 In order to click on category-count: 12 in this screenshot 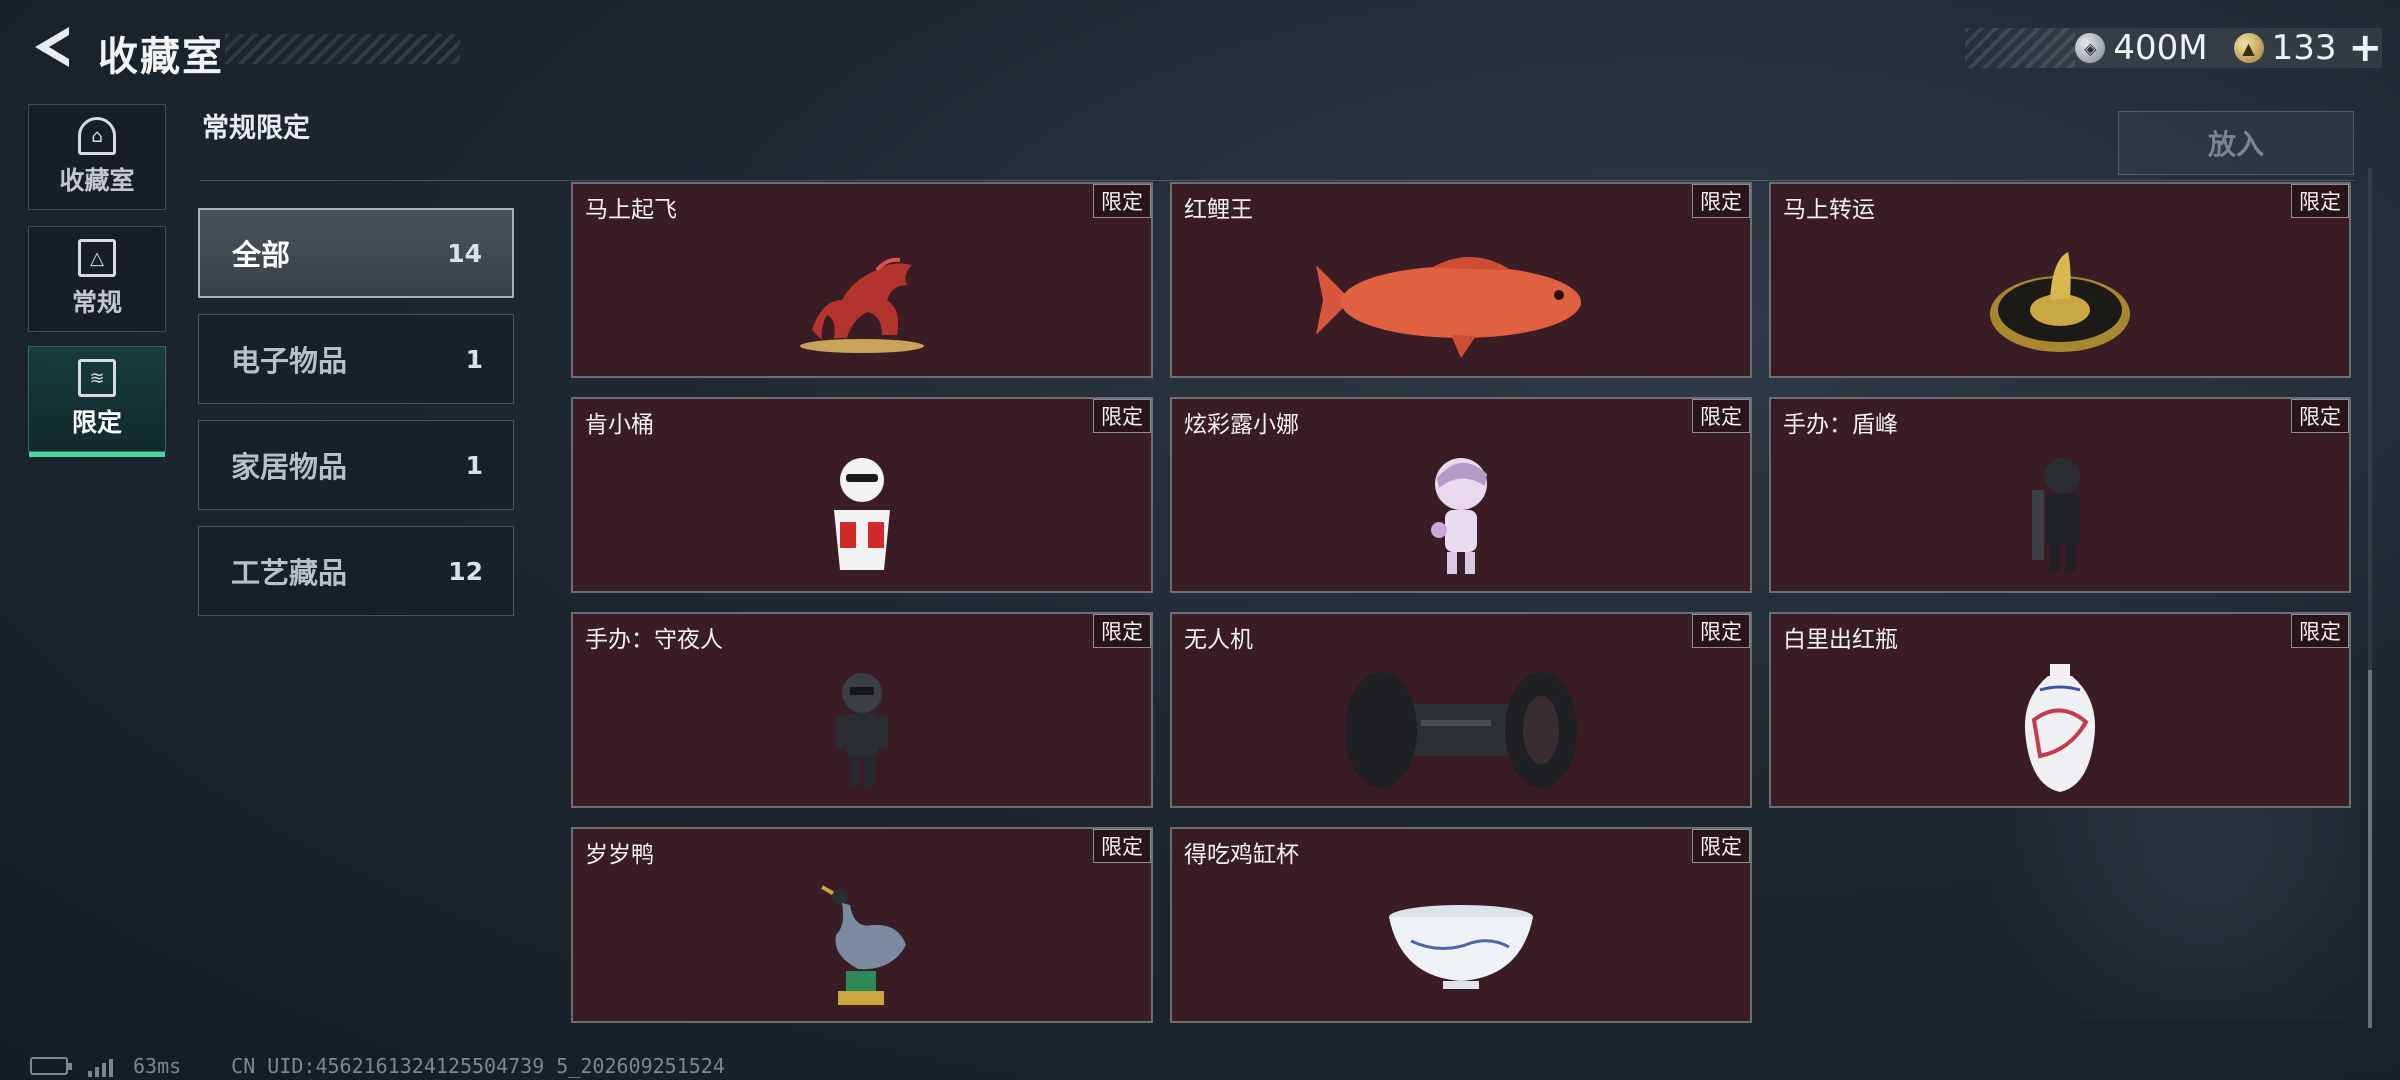, I will do `click(465, 571)`.